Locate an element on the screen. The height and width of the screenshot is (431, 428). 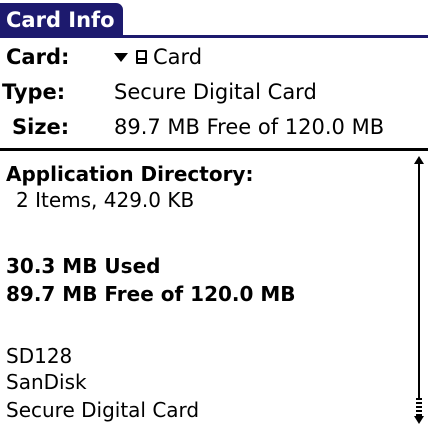
card-icon is located at coordinates (141, 57).